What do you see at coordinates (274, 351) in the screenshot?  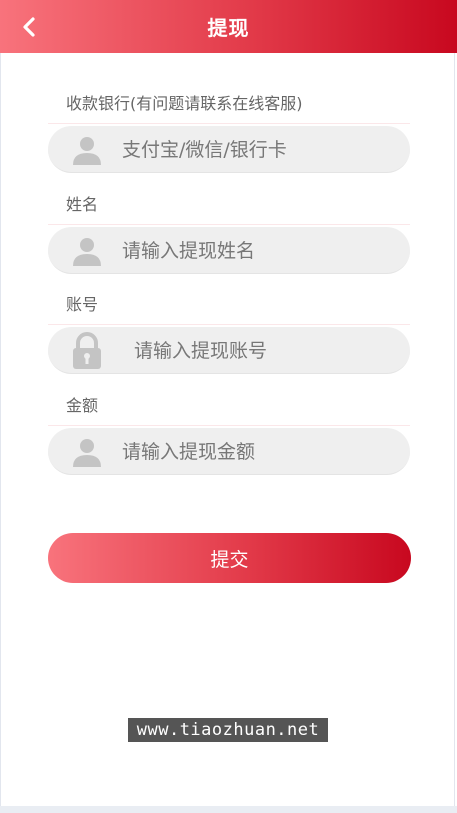 I see `account-input` at bounding box center [274, 351].